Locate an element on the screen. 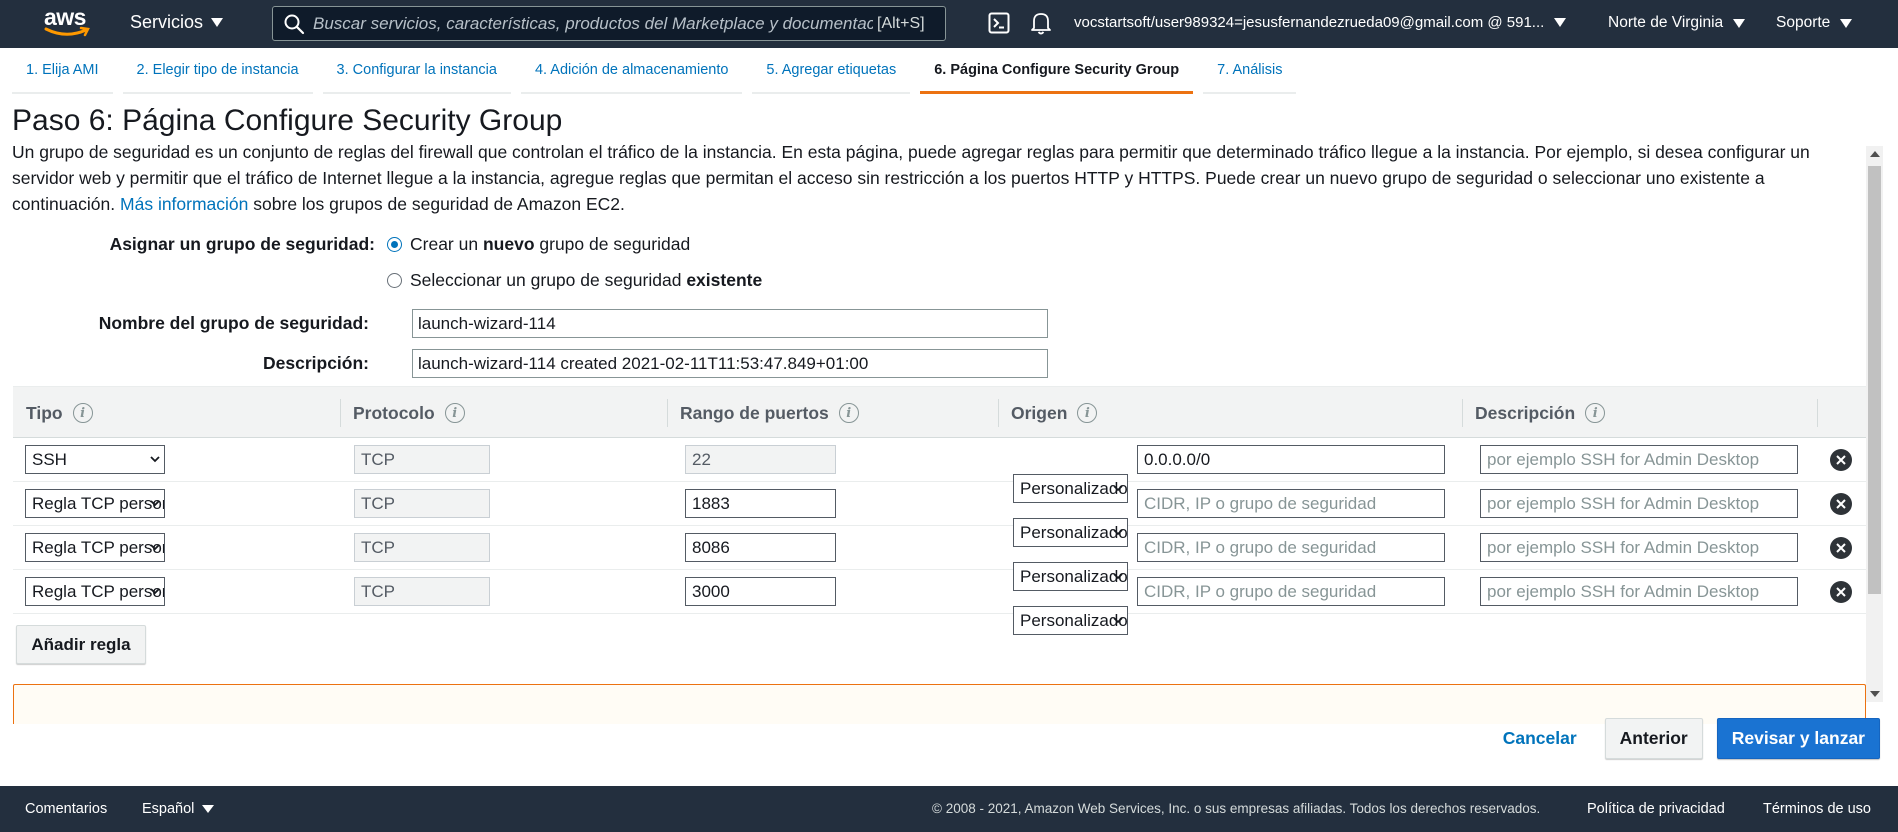 This screenshot has width=1898, height=832. cancel-button: Cancelar is located at coordinates (1540, 738).